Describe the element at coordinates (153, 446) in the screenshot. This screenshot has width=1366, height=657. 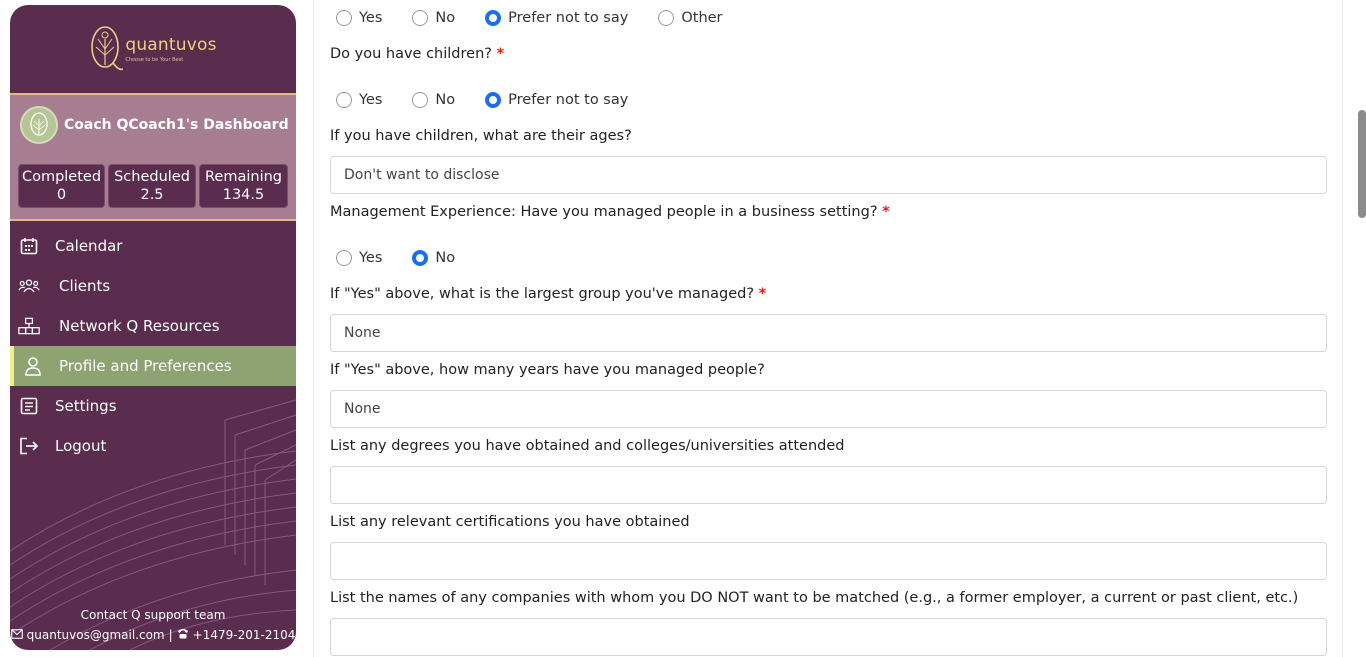
I see `nav-logout: Logout` at that location.